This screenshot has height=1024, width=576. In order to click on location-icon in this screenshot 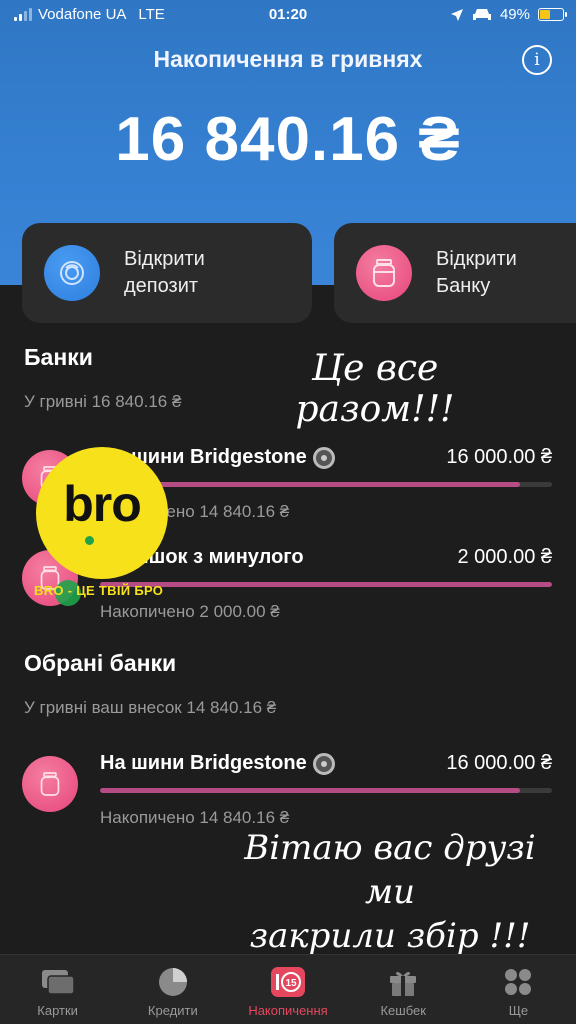, I will do `click(456, 14)`.